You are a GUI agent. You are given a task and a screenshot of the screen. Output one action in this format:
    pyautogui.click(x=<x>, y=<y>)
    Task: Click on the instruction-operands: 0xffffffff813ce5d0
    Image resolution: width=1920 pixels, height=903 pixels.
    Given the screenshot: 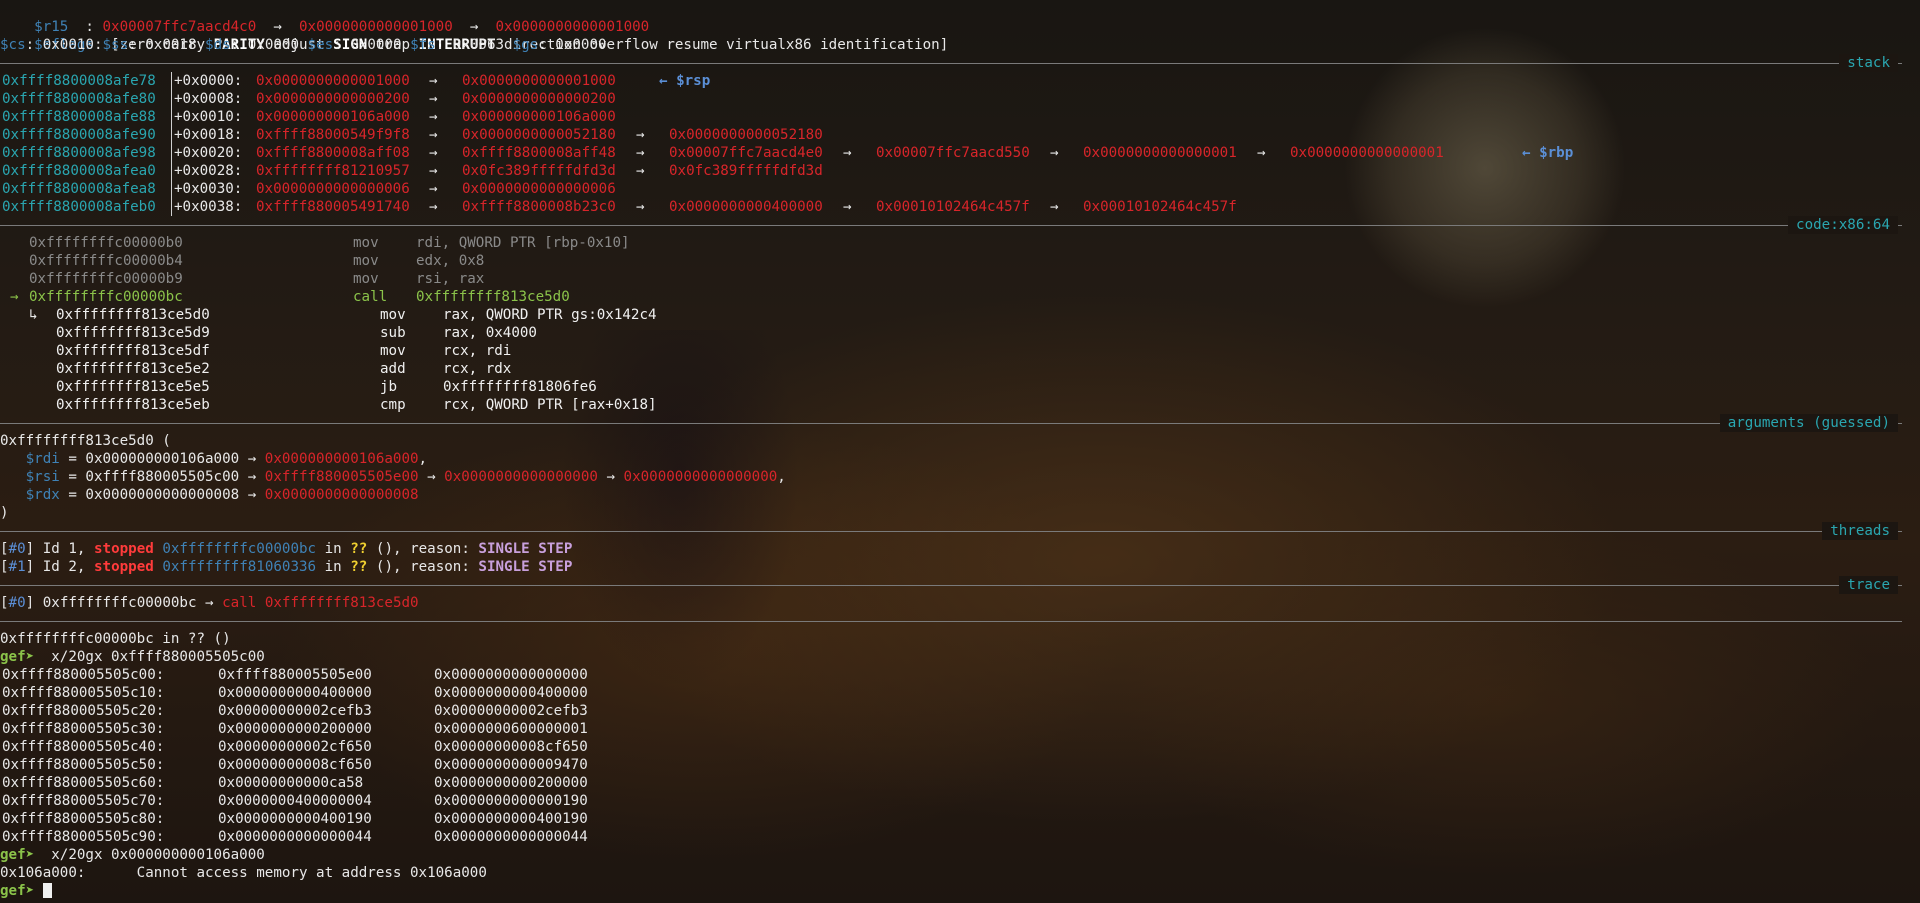 What is the action you would take?
    pyautogui.click(x=493, y=297)
    